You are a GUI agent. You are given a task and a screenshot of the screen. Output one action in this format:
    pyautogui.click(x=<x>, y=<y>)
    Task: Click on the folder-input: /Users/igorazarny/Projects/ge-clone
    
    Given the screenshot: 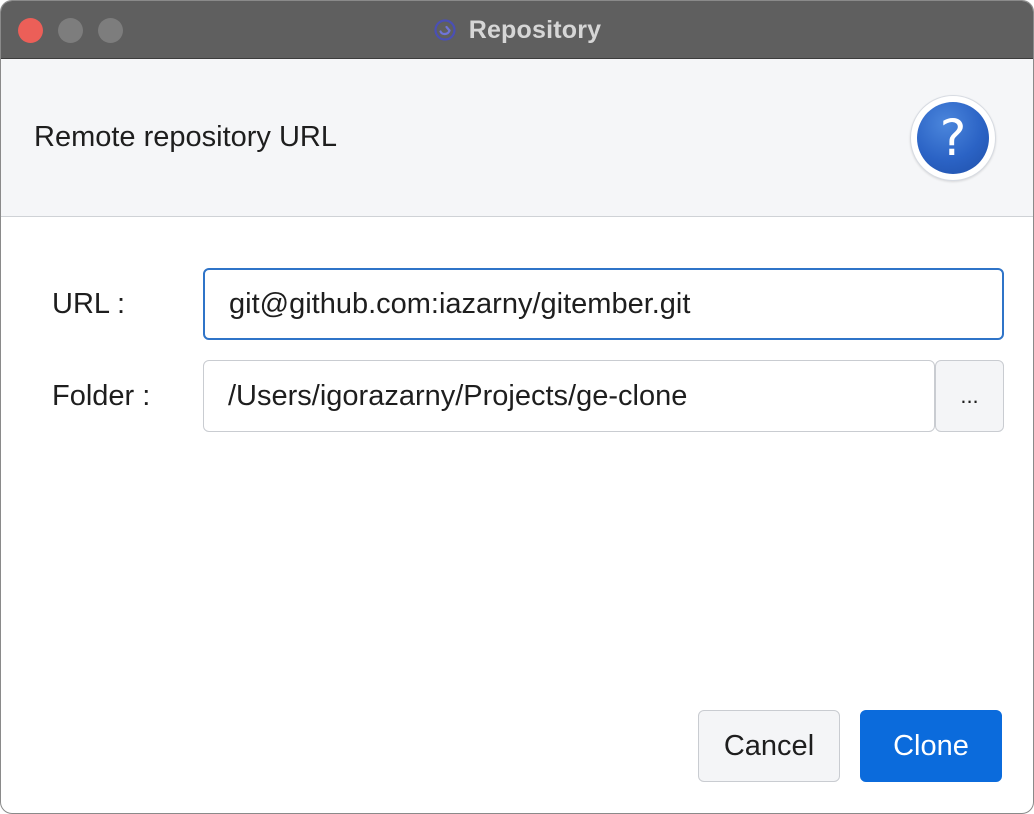 What is the action you would take?
    pyautogui.click(x=569, y=396)
    